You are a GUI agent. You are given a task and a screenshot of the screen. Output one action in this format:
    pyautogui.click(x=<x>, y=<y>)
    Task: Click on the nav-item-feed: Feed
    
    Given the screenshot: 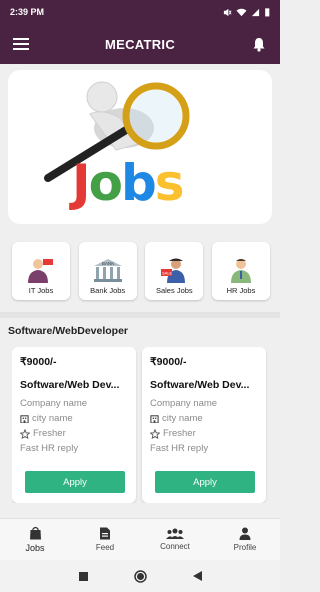 What is the action you would take?
    pyautogui.click(x=105, y=539)
    